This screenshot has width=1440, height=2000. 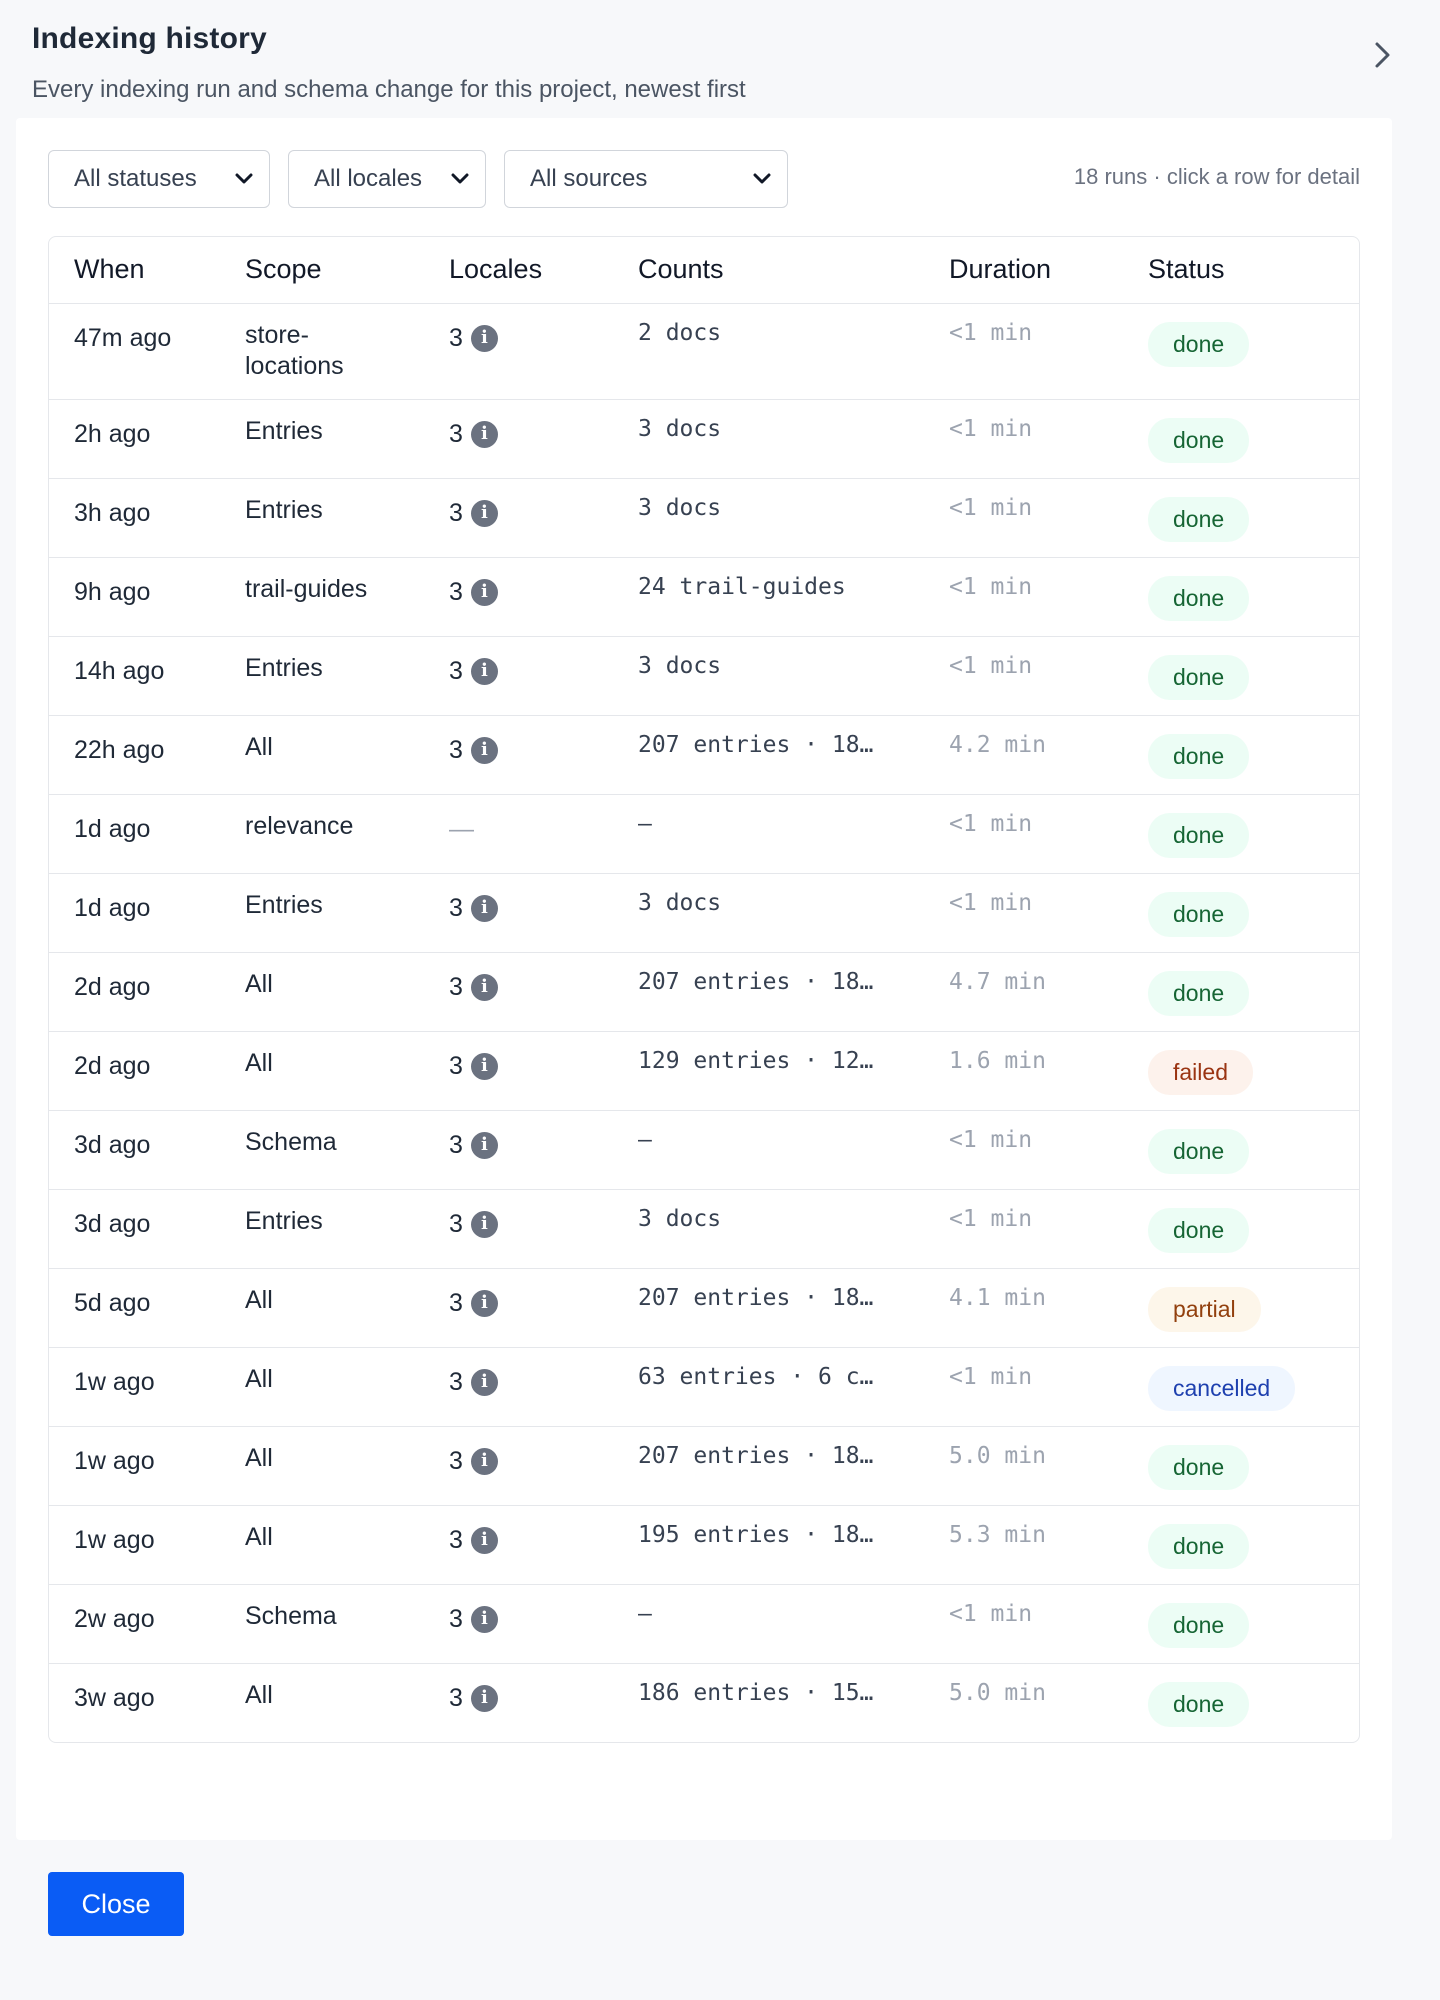 What do you see at coordinates (134, 1071) in the screenshot?
I see `cell-when: 2d ago` at bounding box center [134, 1071].